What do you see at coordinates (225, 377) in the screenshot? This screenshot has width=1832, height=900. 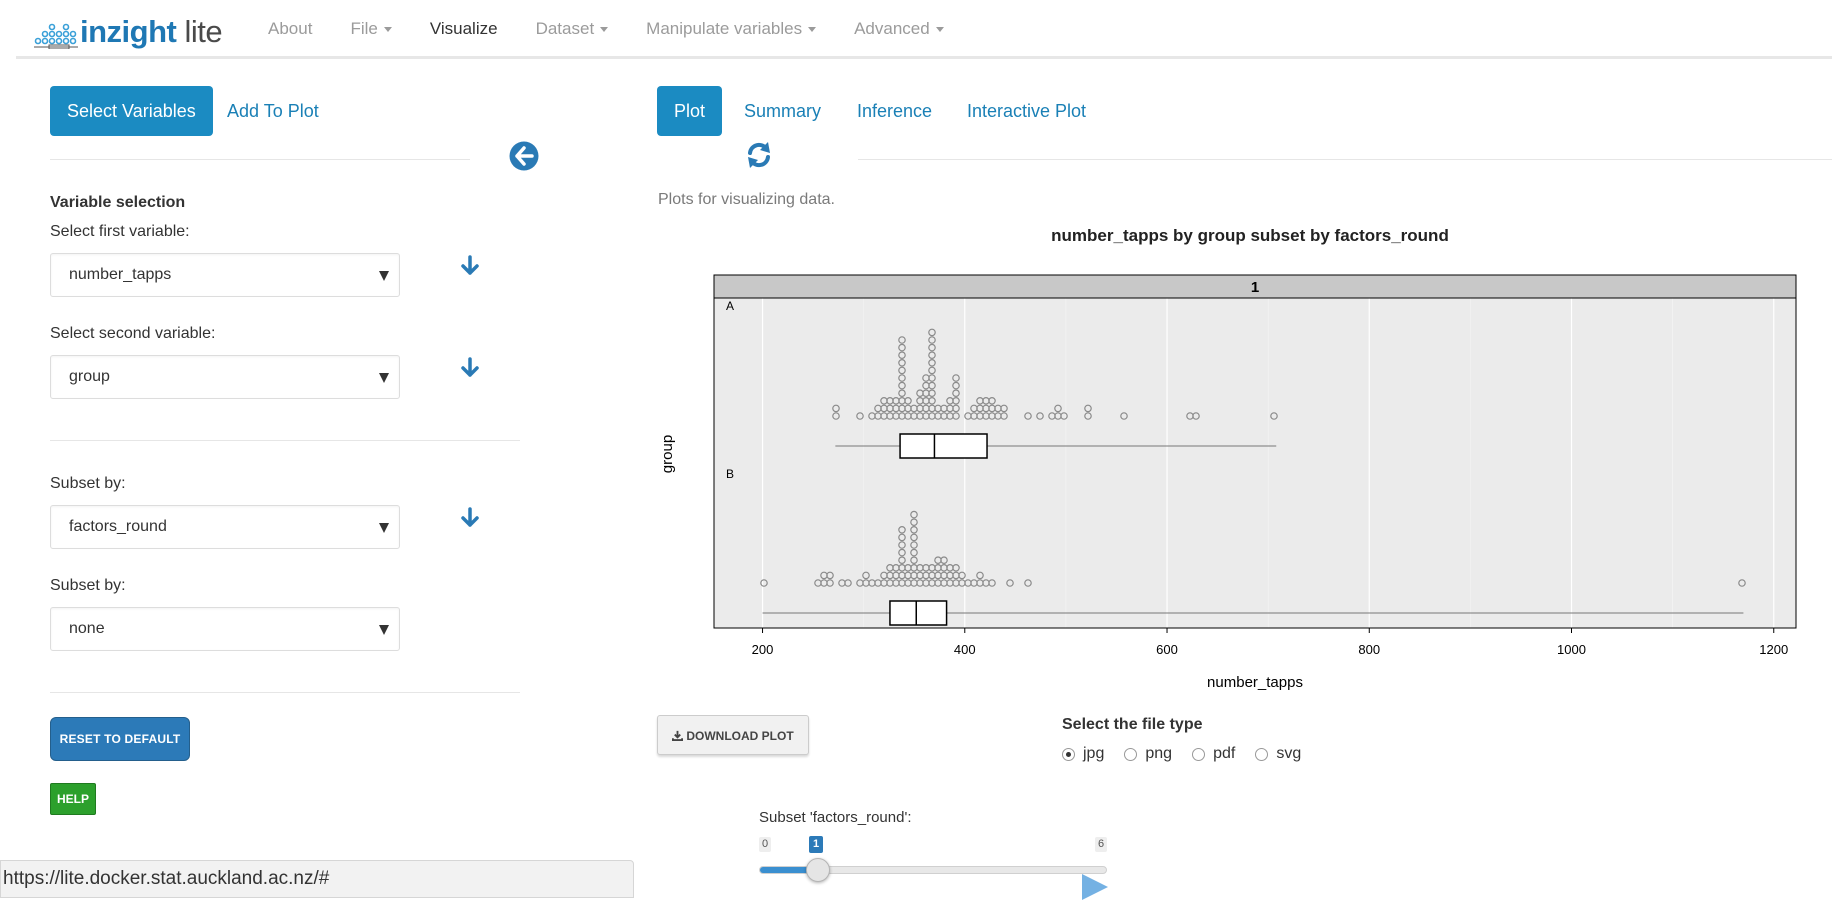 I see `second-variable-select: group` at bounding box center [225, 377].